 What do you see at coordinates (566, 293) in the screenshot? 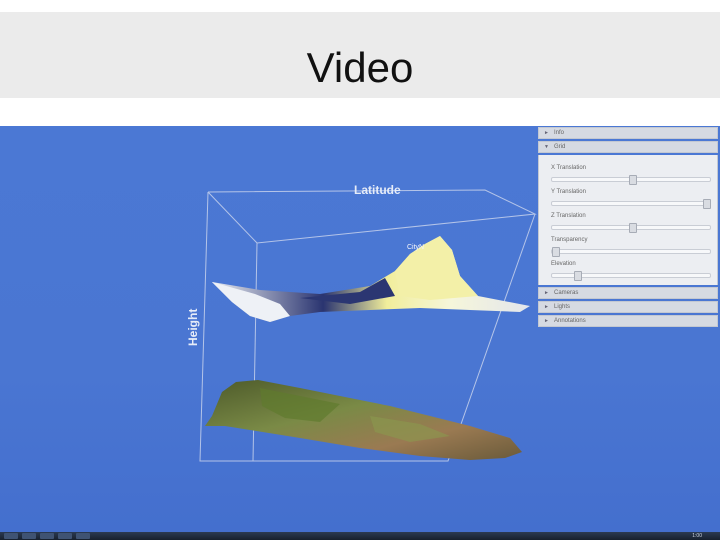
I see `section-label: Cameras` at bounding box center [566, 293].